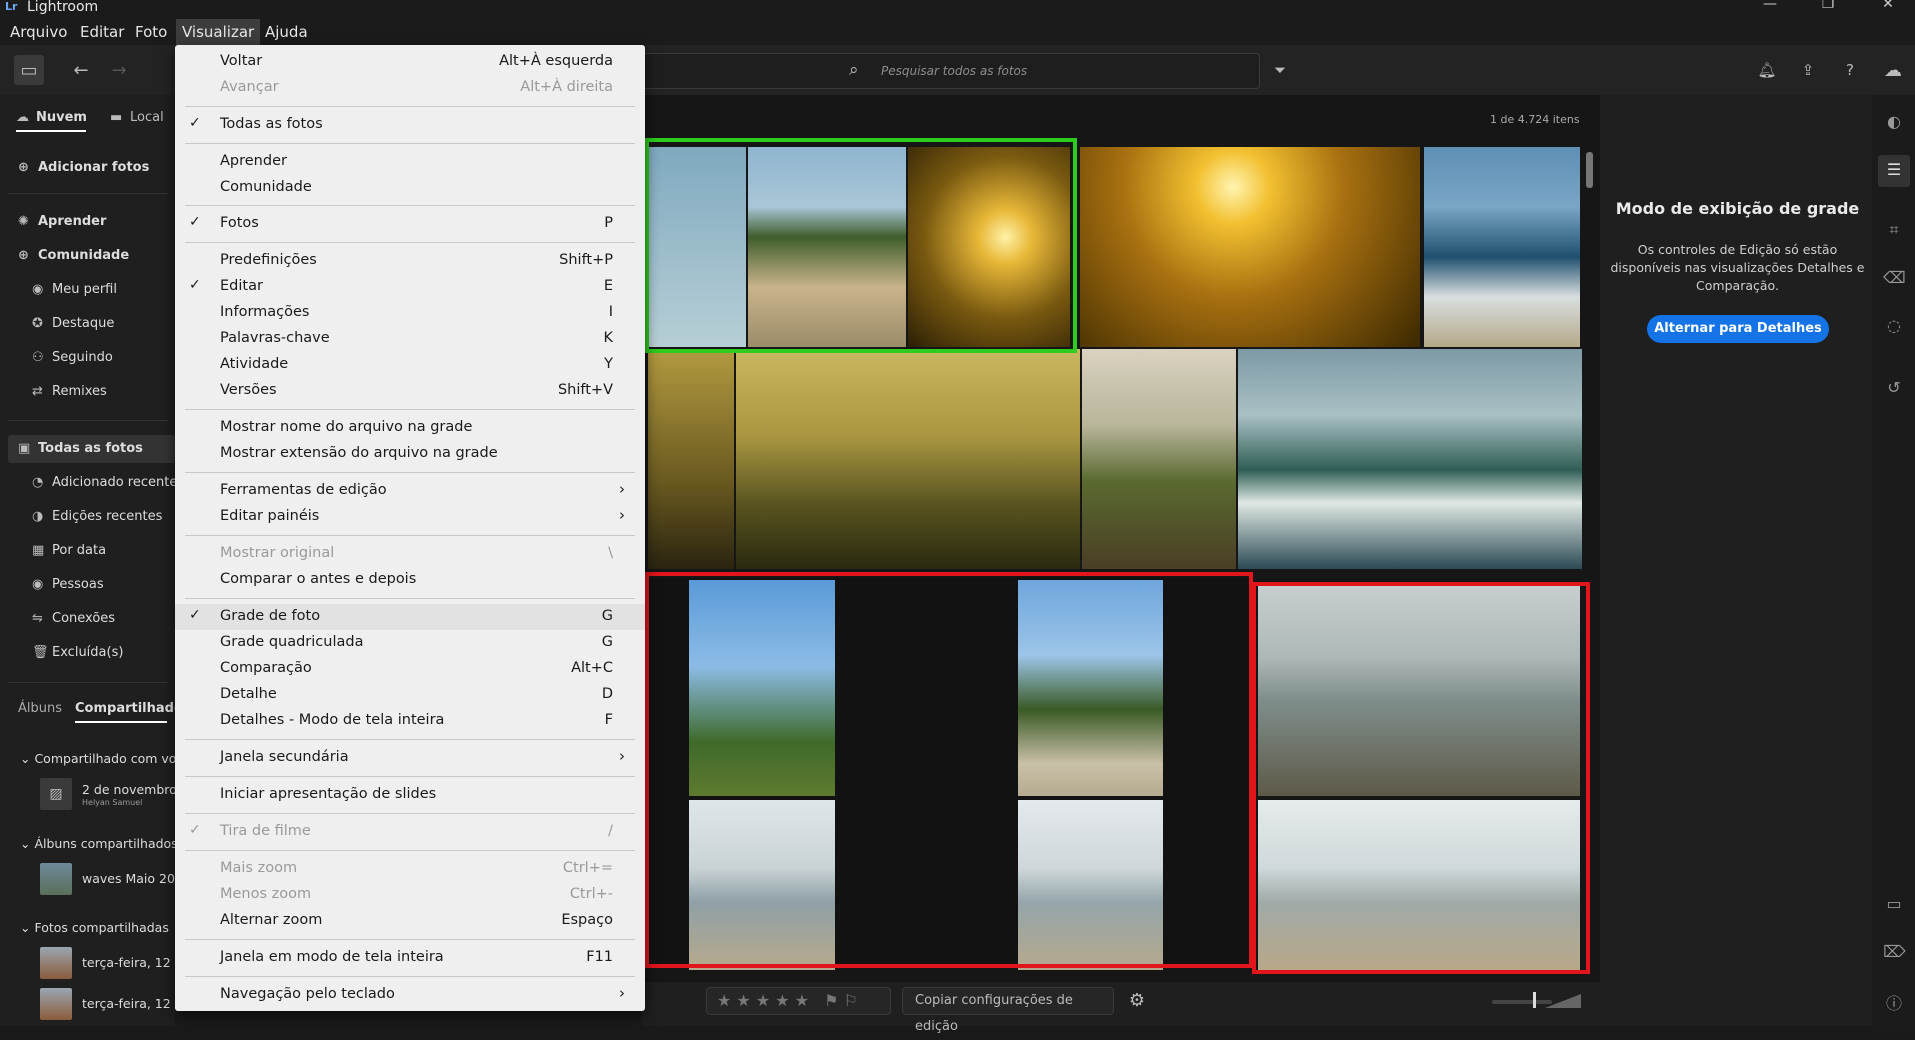 This screenshot has height=1040, width=1915. What do you see at coordinates (410, 491) in the screenshot?
I see `menu-item-edit-tools: Ferramentas de edição ›` at bounding box center [410, 491].